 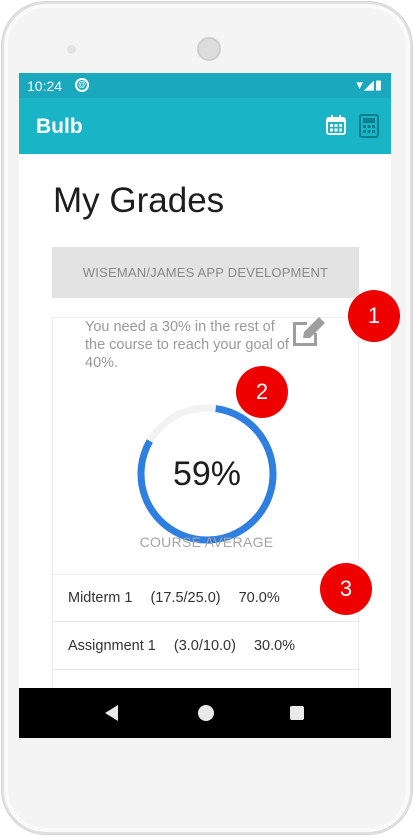 I want to click on back-icon, so click(x=111, y=713).